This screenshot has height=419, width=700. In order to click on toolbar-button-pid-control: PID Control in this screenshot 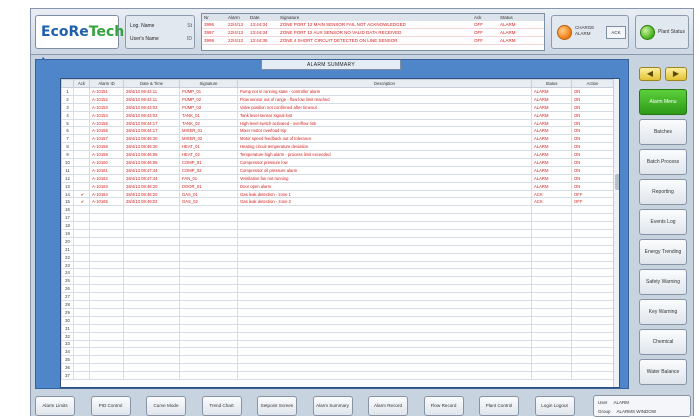, I will do `click(110, 406)`.